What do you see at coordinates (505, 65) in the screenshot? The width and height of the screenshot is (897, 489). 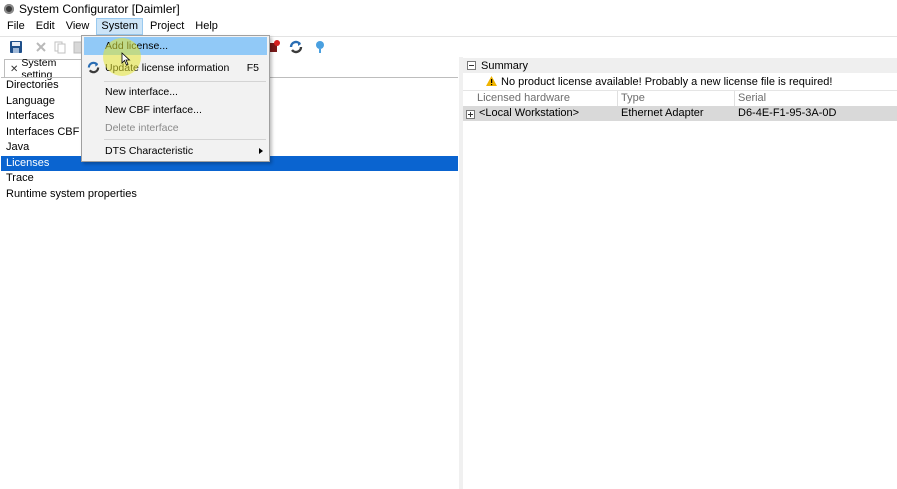 I see `summary-title: Summary` at bounding box center [505, 65].